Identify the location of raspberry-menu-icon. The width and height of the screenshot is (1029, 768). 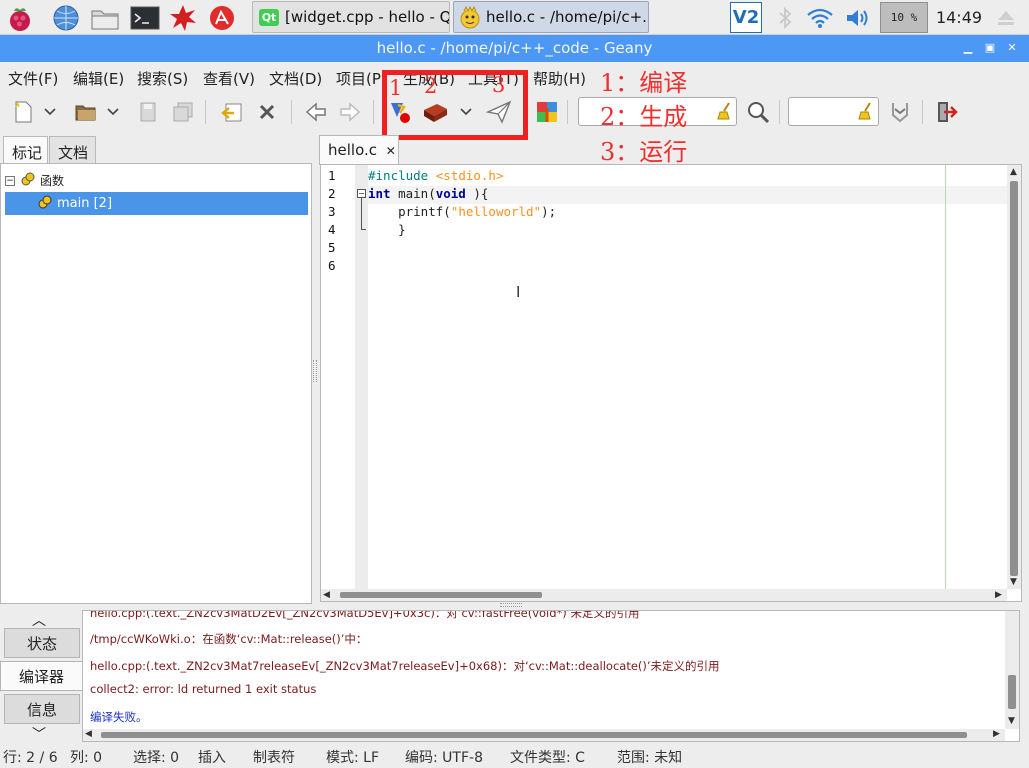
(20, 17).